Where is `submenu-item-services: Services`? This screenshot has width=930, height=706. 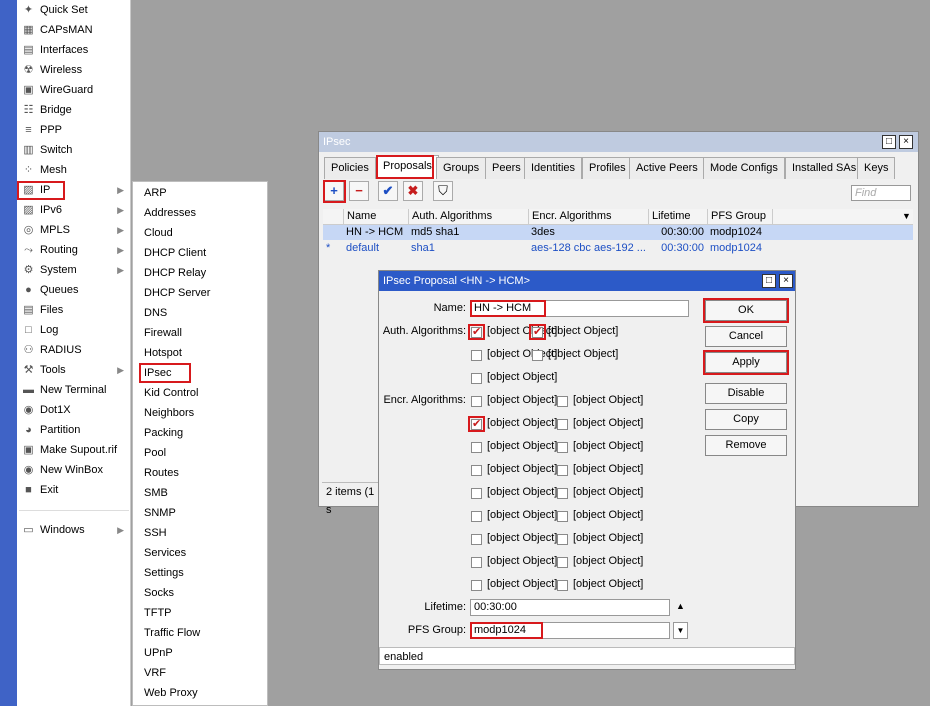
submenu-item-services: Services is located at coordinates (200, 553).